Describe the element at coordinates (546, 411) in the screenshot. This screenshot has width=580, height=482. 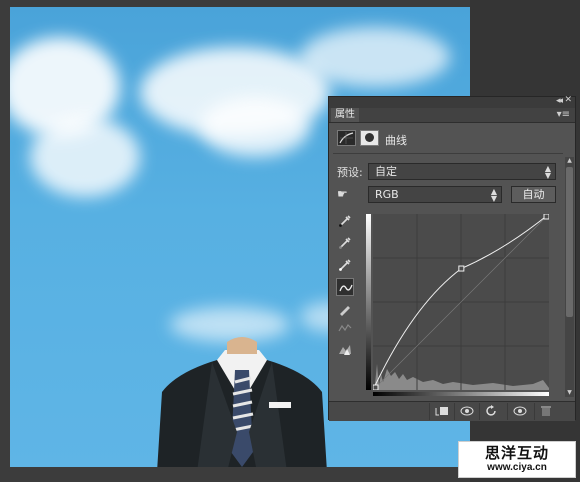
I see `delete-trash-icon` at that location.